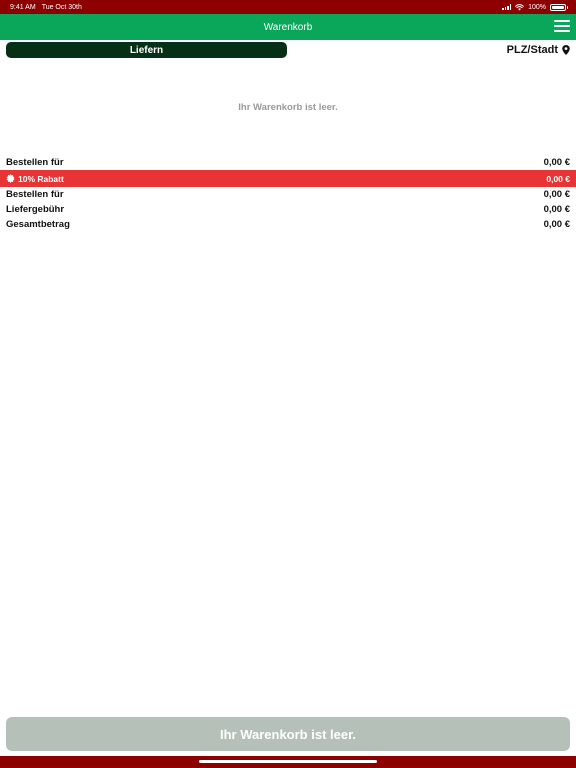 The image size is (576, 768). What do you see at coordinates (288, 224) in the screenshot?
I see `summary-row-total: Gesamtbetrag 0,00 €` at bounding box center [288, 224].